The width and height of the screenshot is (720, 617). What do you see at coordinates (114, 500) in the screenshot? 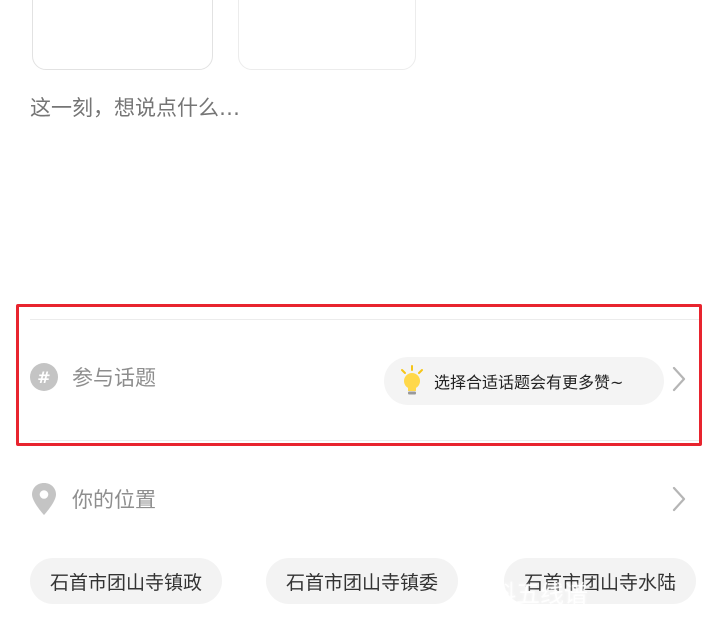
I see `location-label: 你的位置` at bounding box center [114, 500].